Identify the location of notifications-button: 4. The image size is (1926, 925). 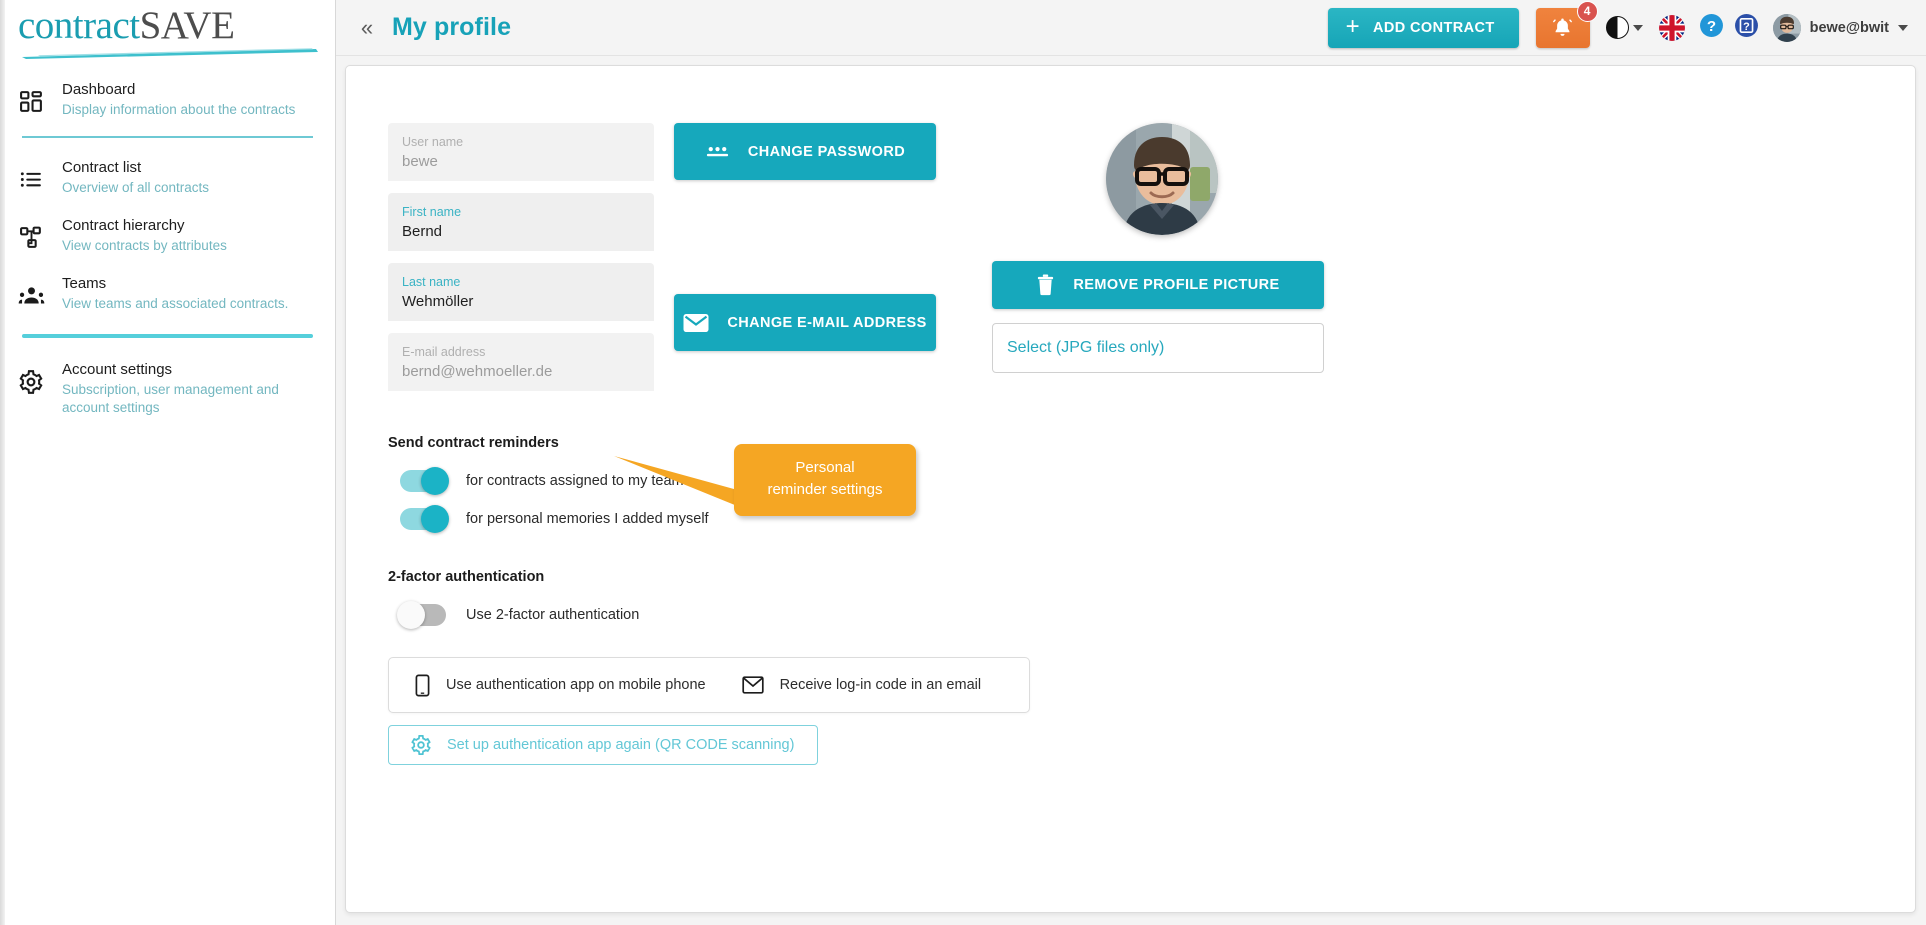
(1566, 24).